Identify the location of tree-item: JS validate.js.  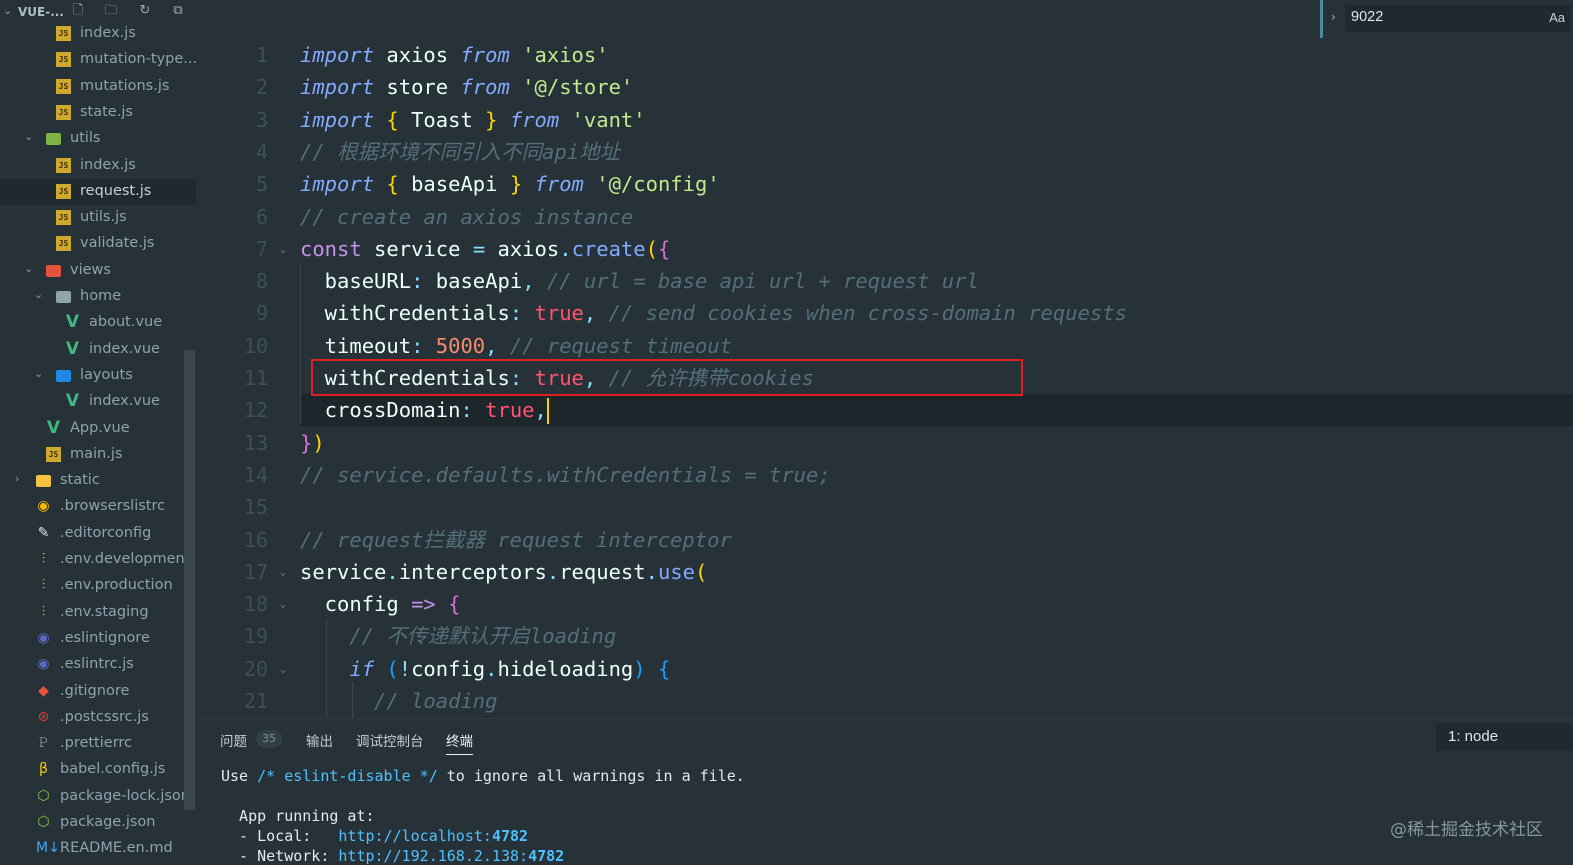
(98, 244).